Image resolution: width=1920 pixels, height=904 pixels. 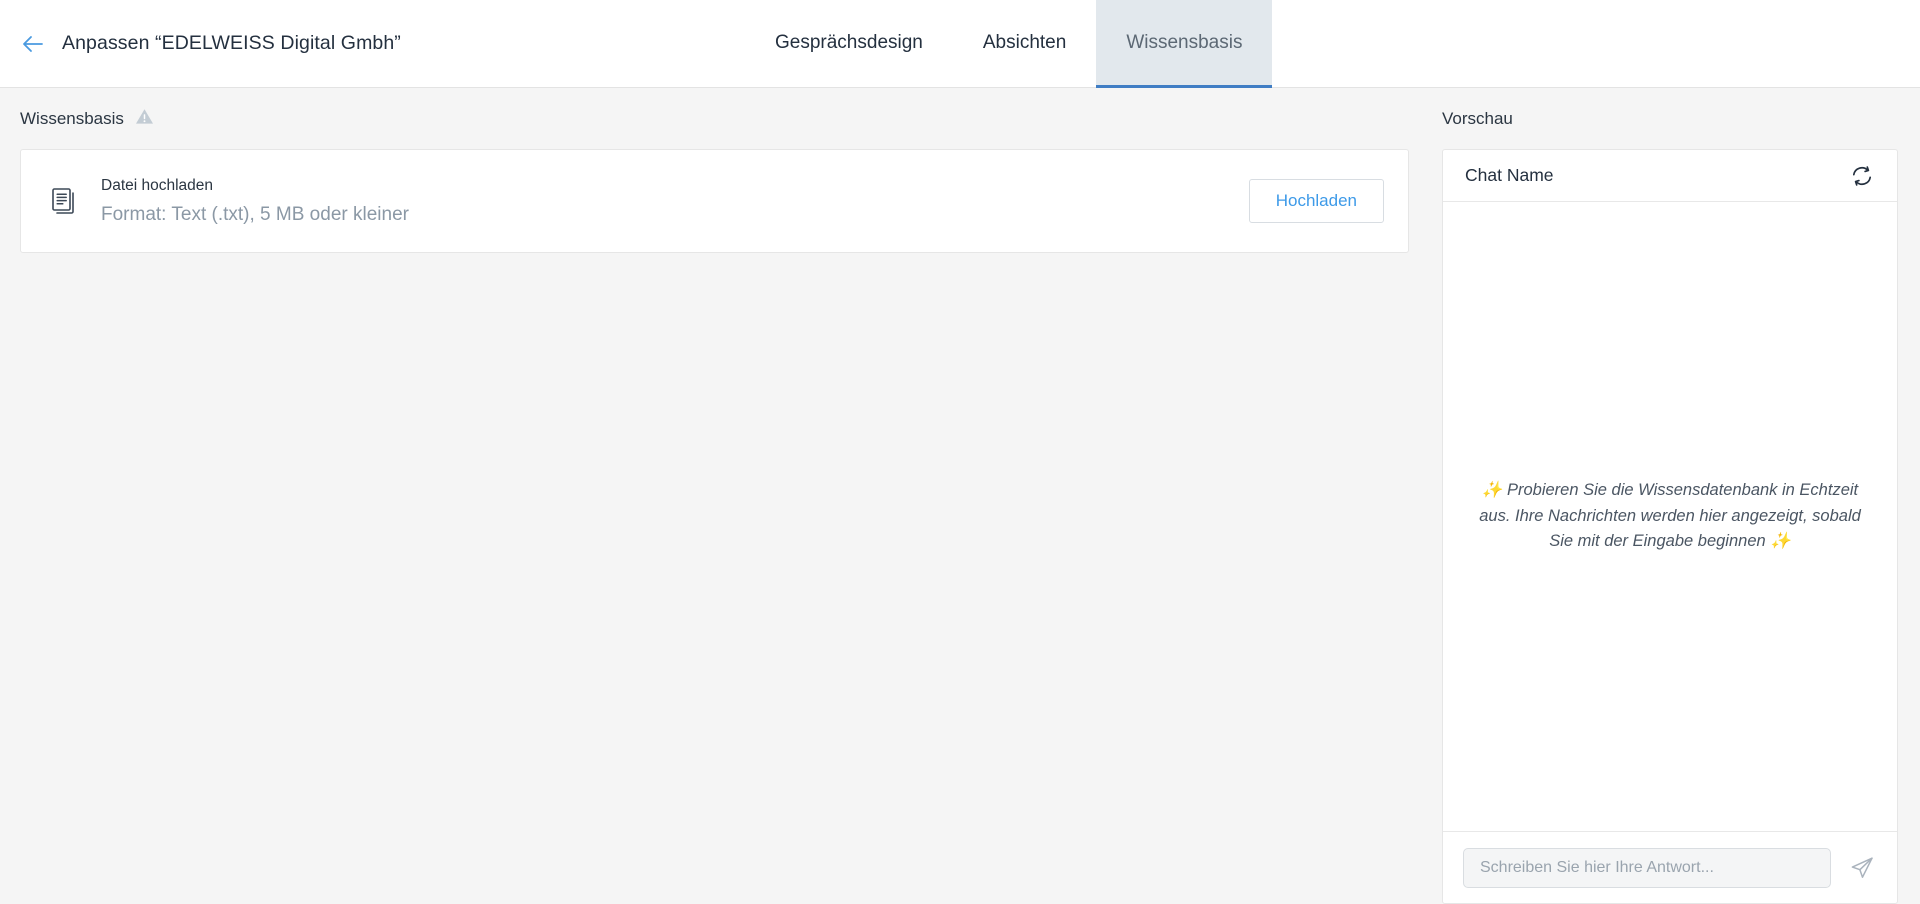 I want to click on upload-card-title: Datei hochladen, so click(x=157, y=185).